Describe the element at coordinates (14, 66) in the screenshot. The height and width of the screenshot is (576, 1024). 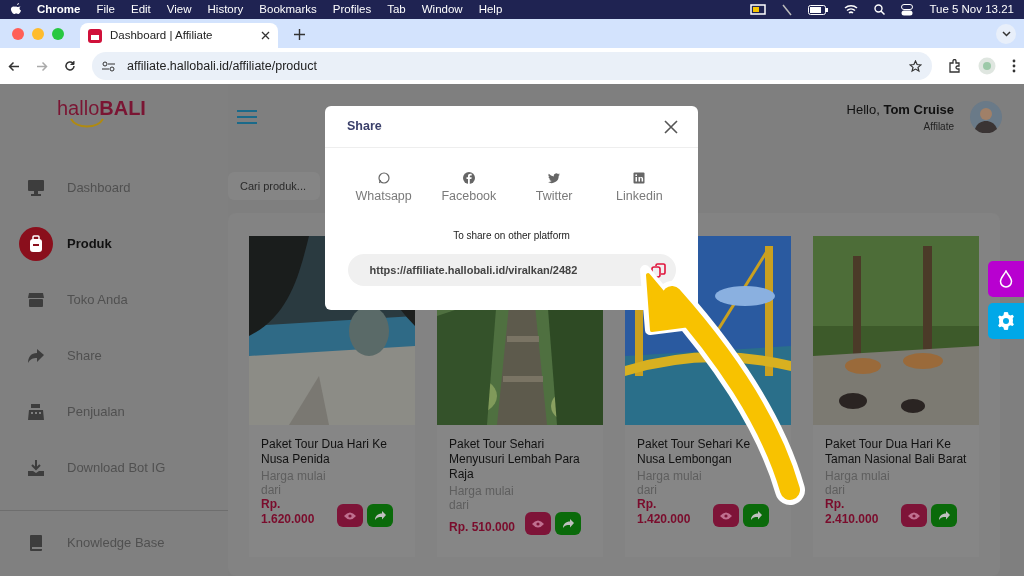
I see `back-icon` at that location.